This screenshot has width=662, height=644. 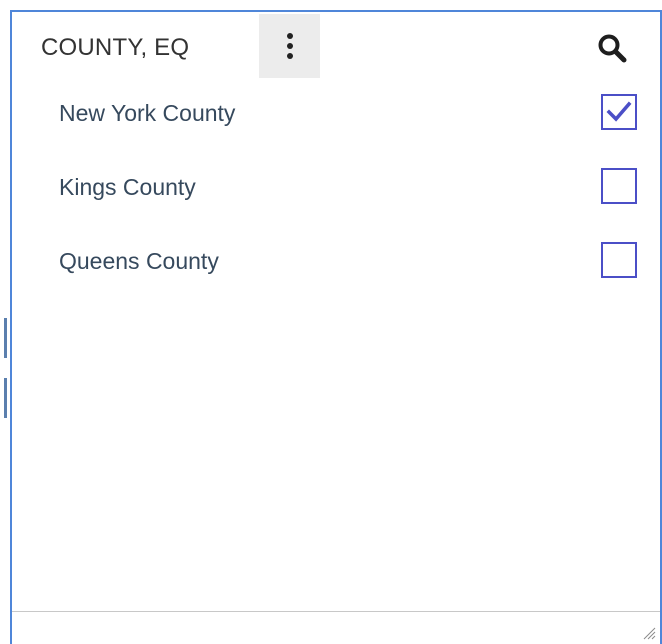 I want to click on search-button, so click(x=612, y=48).